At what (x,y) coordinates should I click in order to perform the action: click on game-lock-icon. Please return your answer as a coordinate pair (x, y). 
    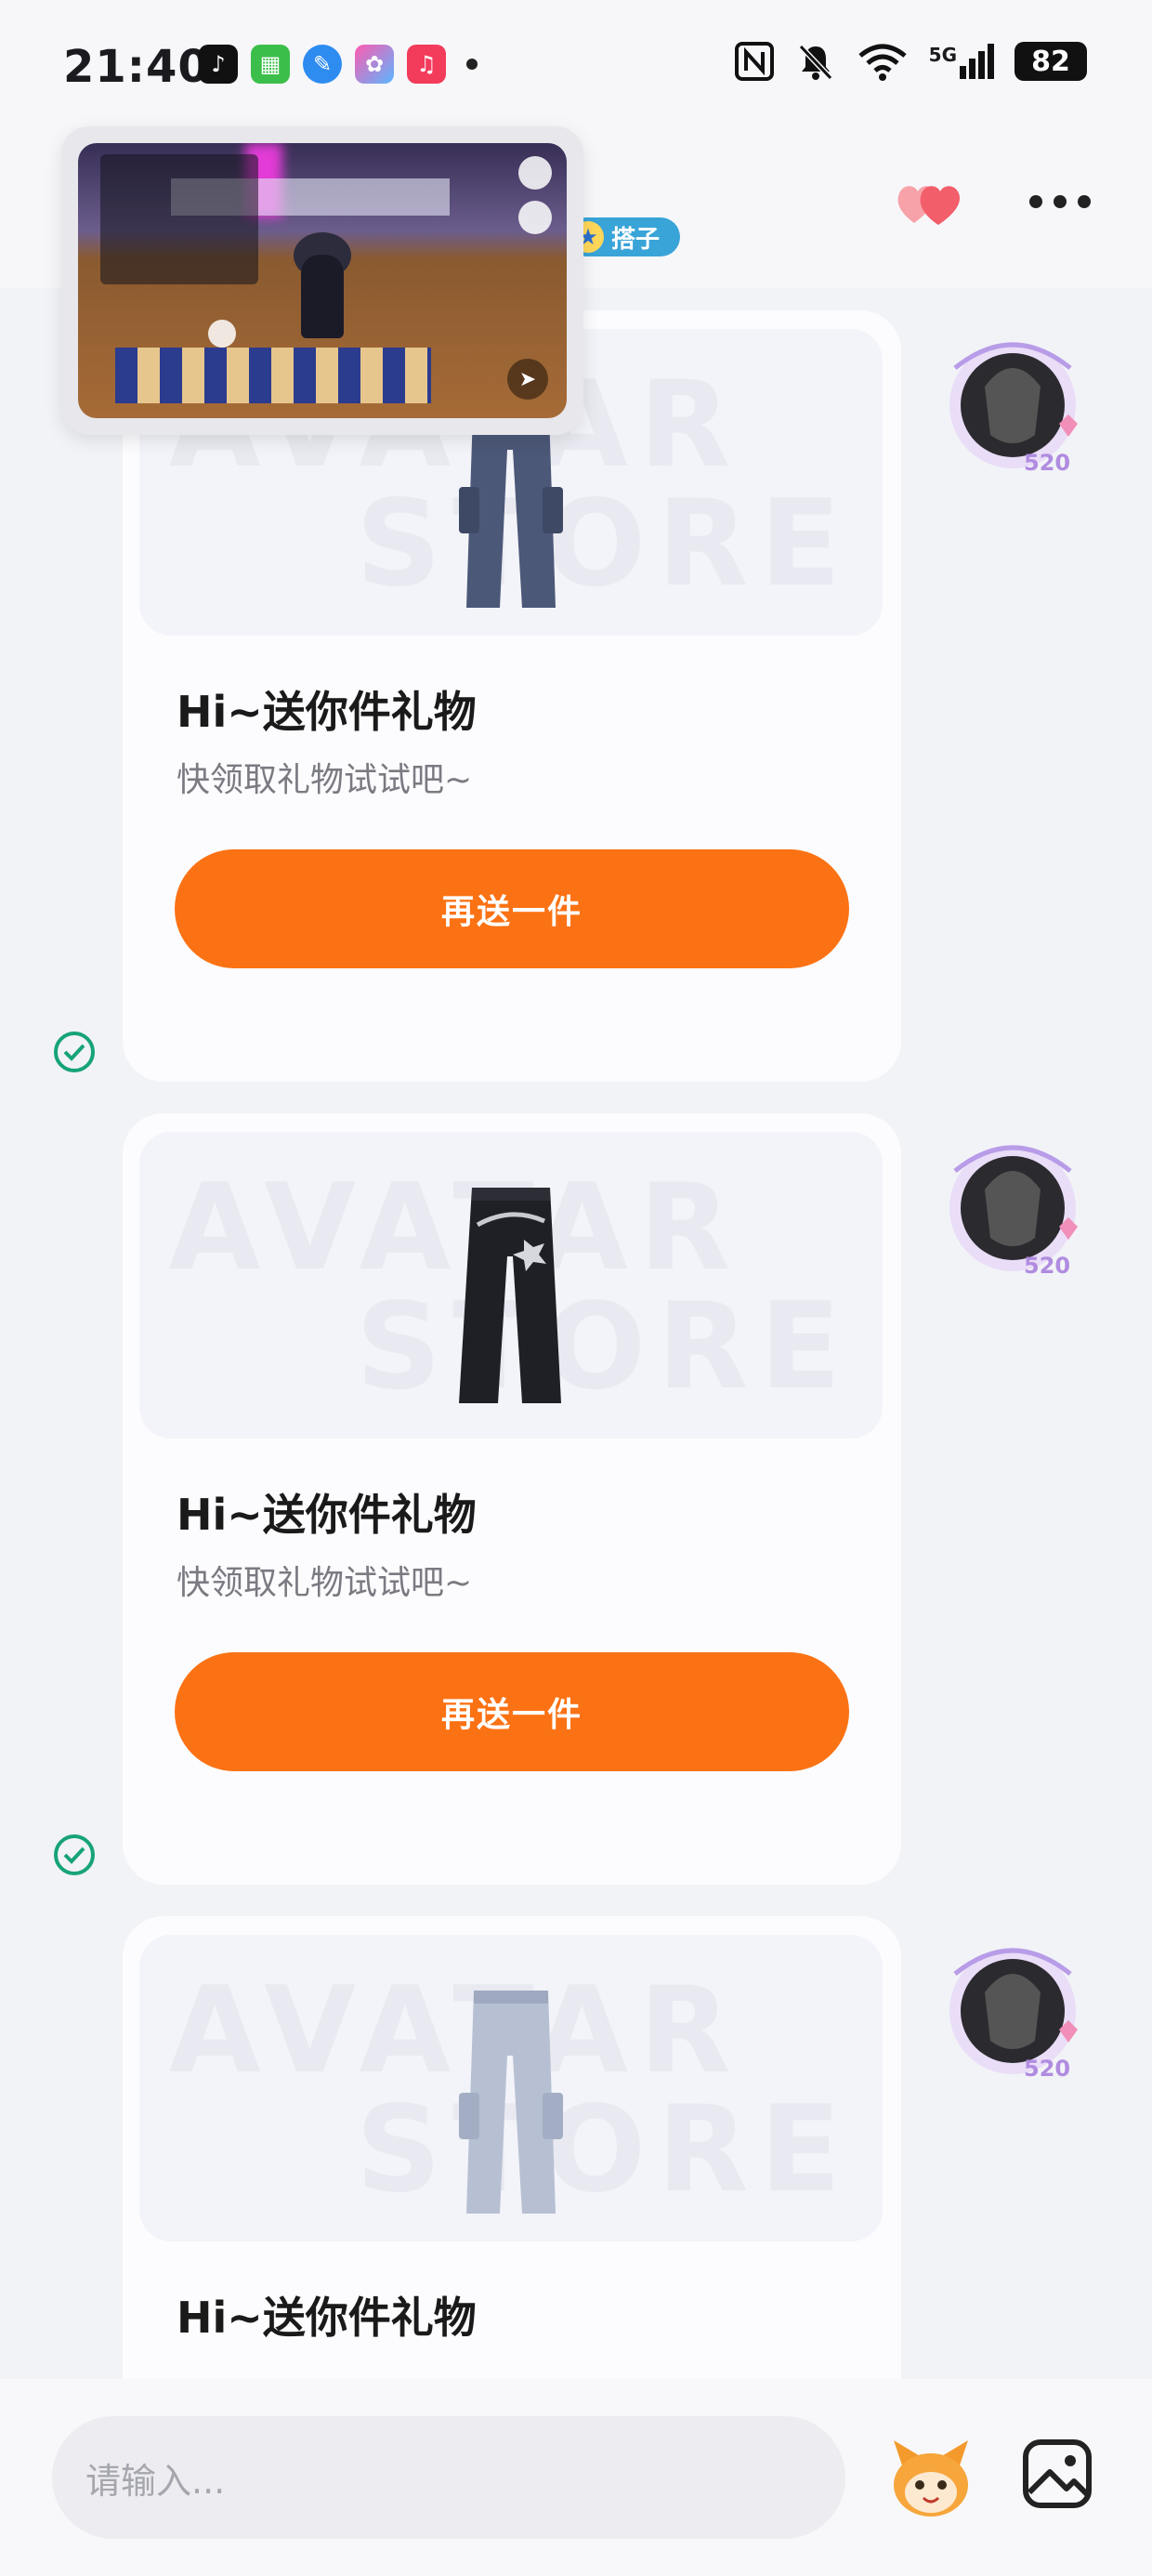
    Looking at the image, I should click on (535, 217).